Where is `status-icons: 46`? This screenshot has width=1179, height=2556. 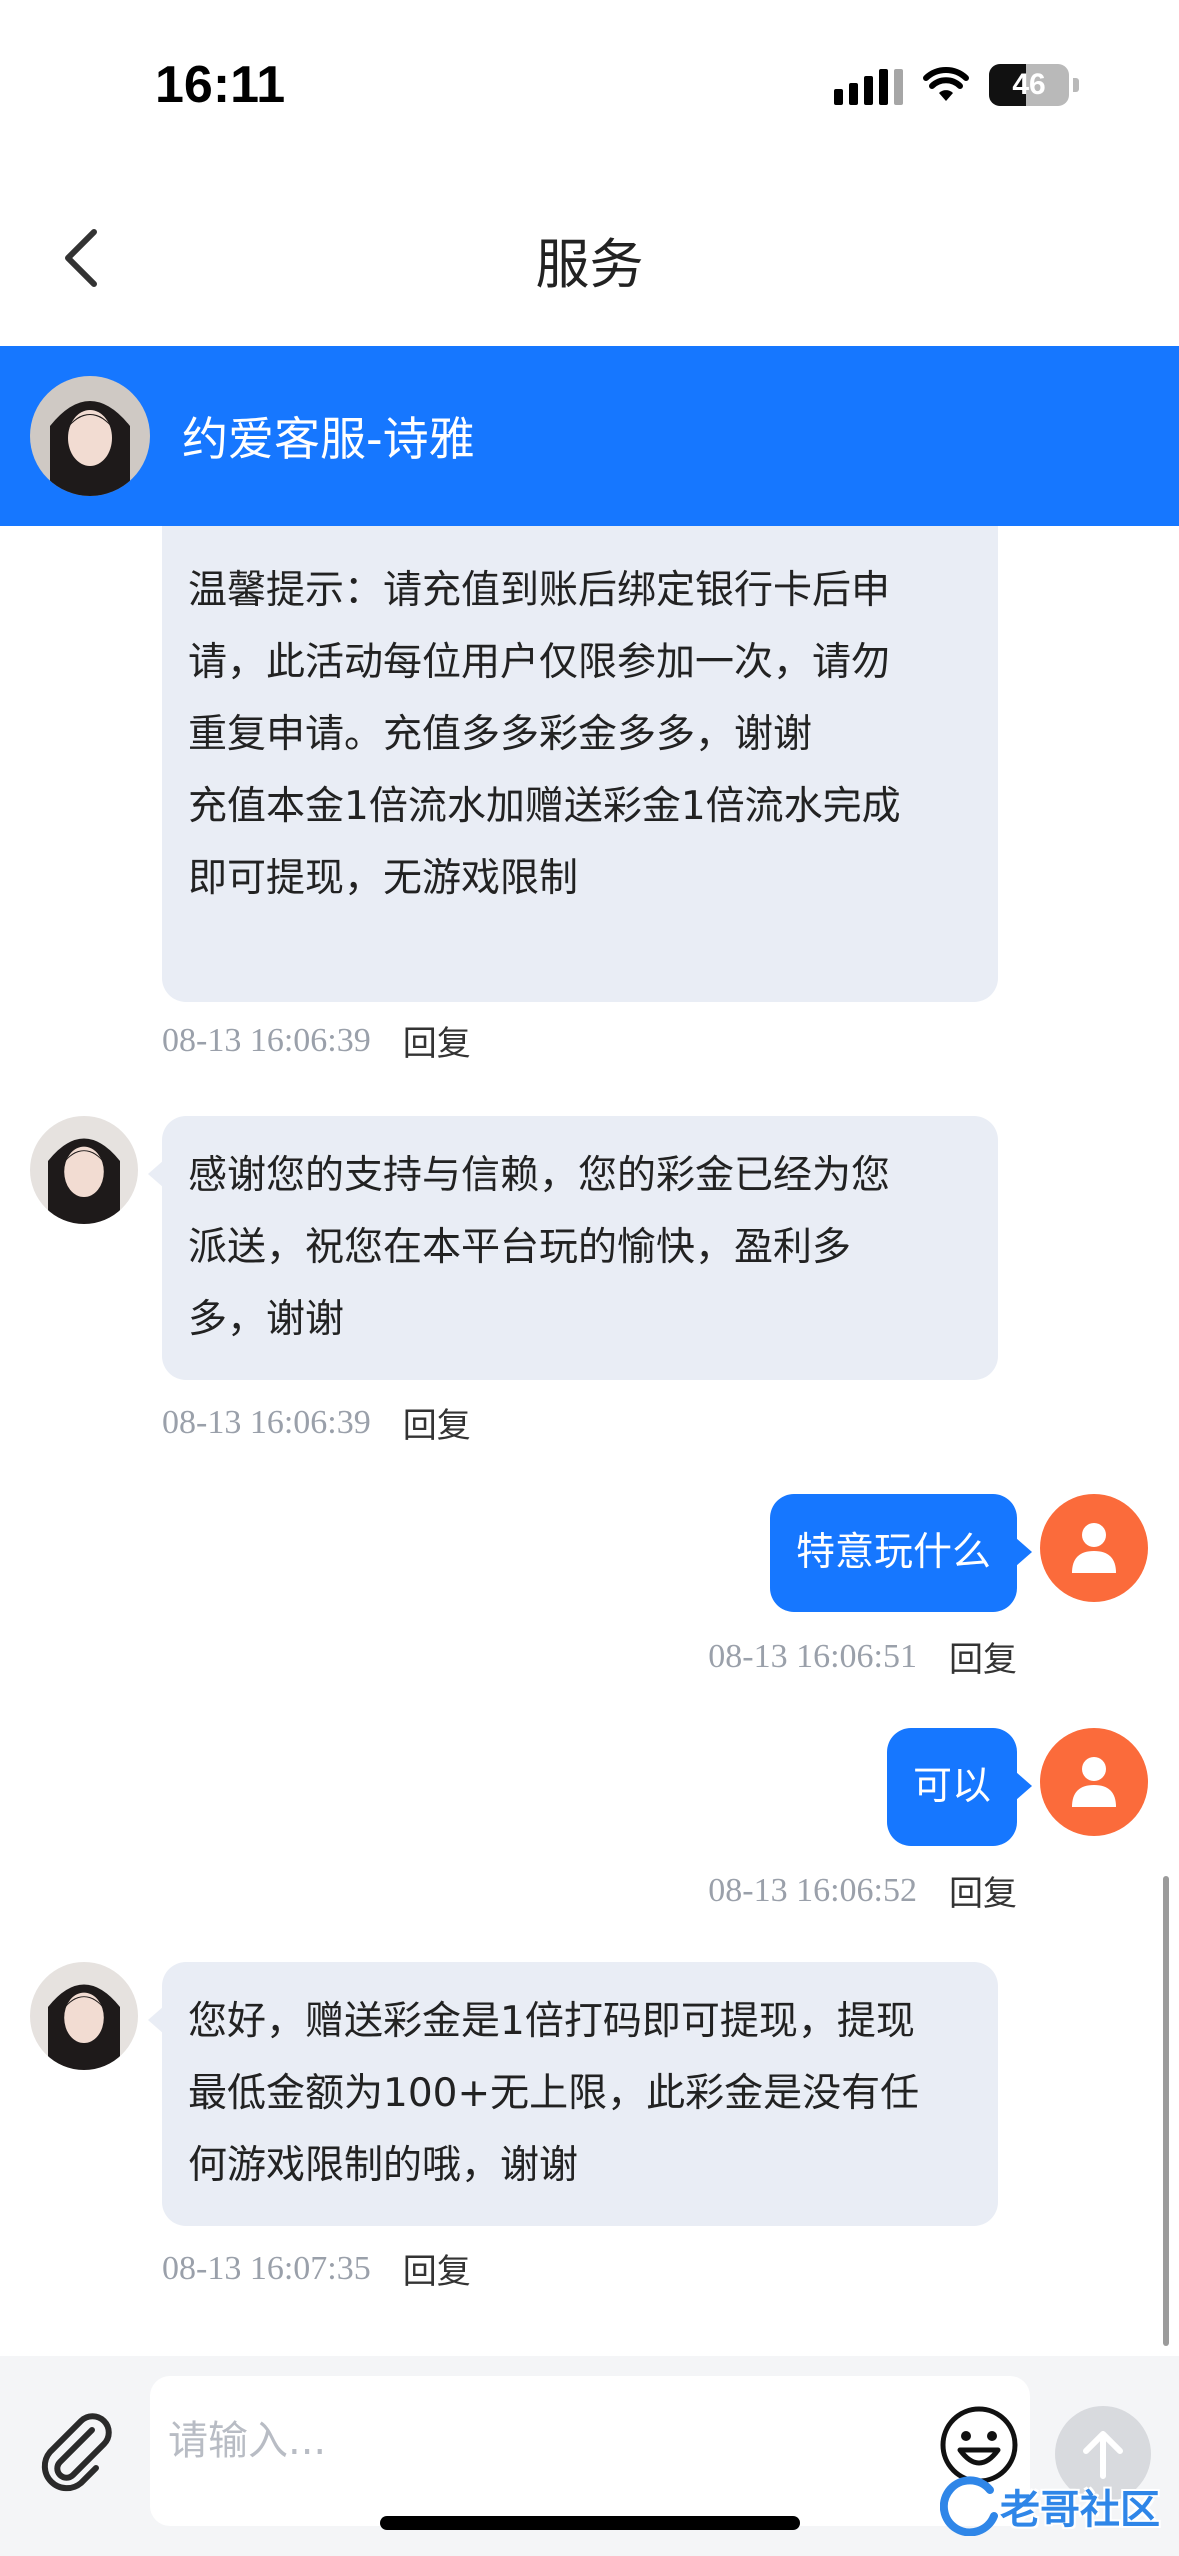 status-icons: 46 is located at coordinates (956, 85).